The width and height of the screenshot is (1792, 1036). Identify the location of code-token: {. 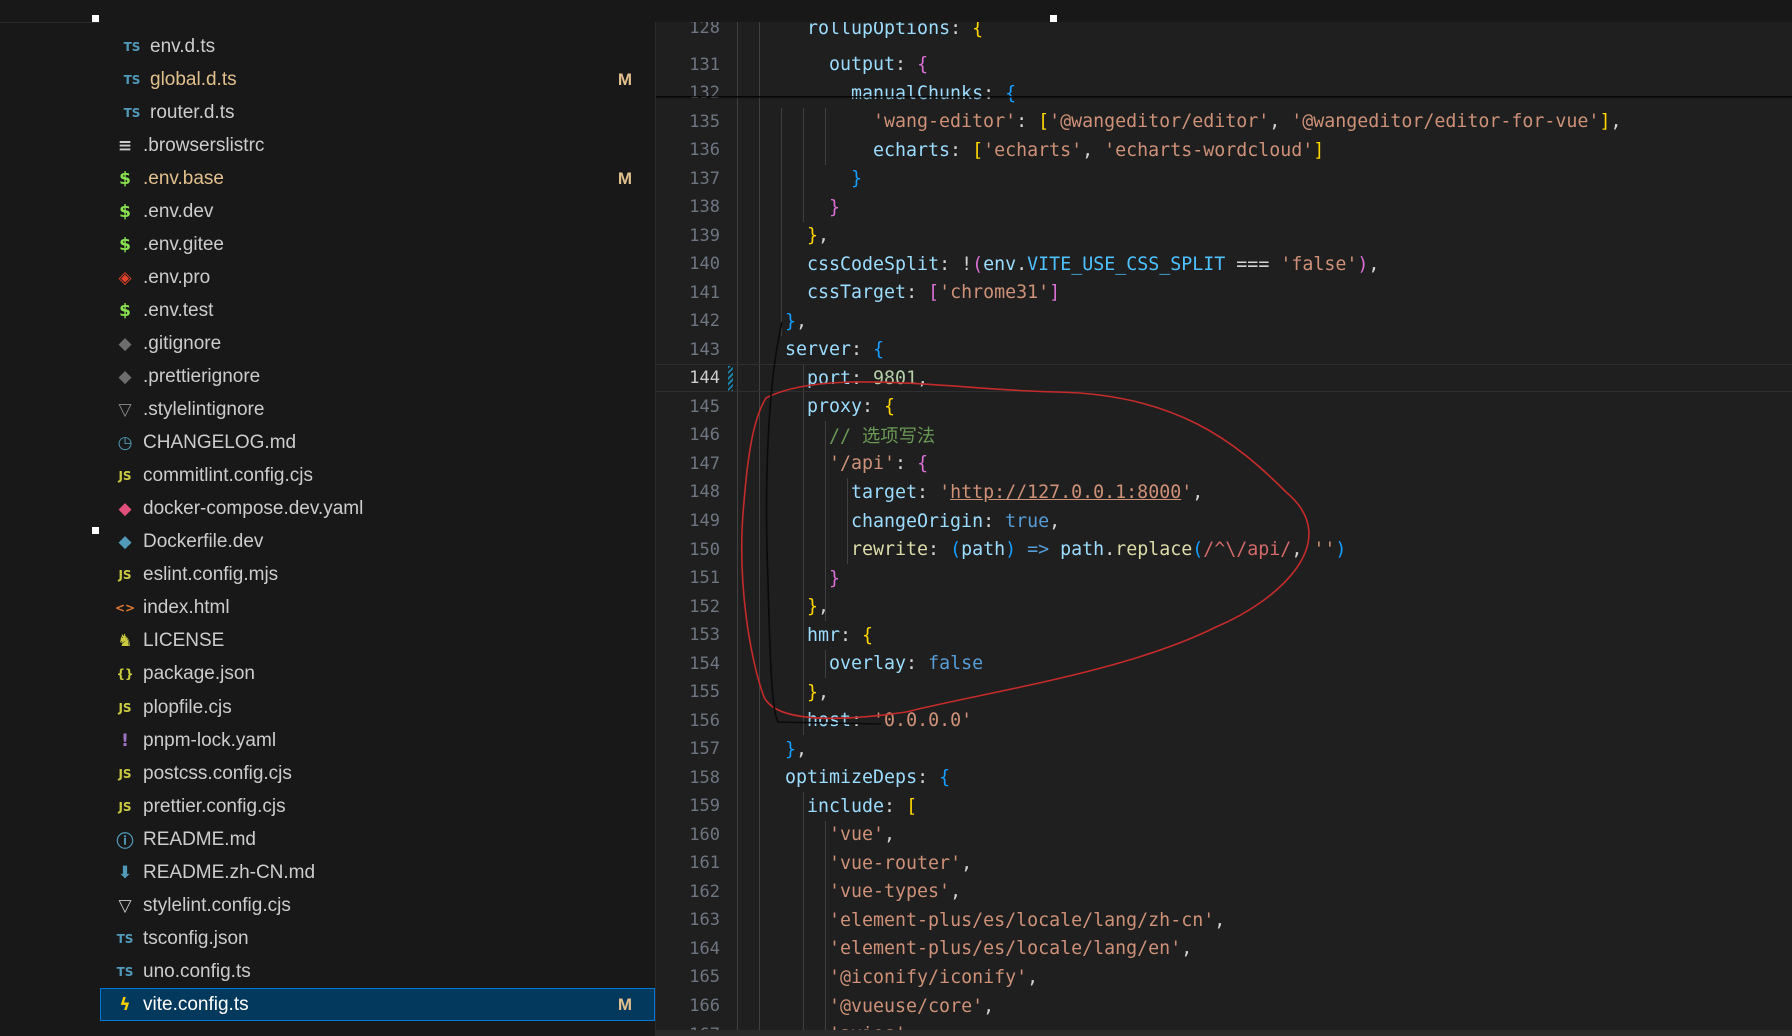
(890, 407).